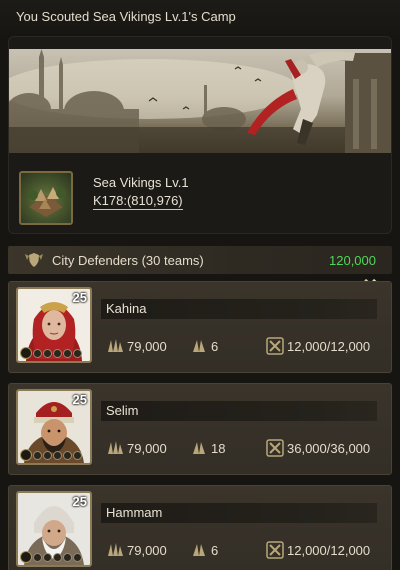  Describe the element at coordinates (239, 309) in the screenshot. I see `hero-name-strip: Kahina` at that location.